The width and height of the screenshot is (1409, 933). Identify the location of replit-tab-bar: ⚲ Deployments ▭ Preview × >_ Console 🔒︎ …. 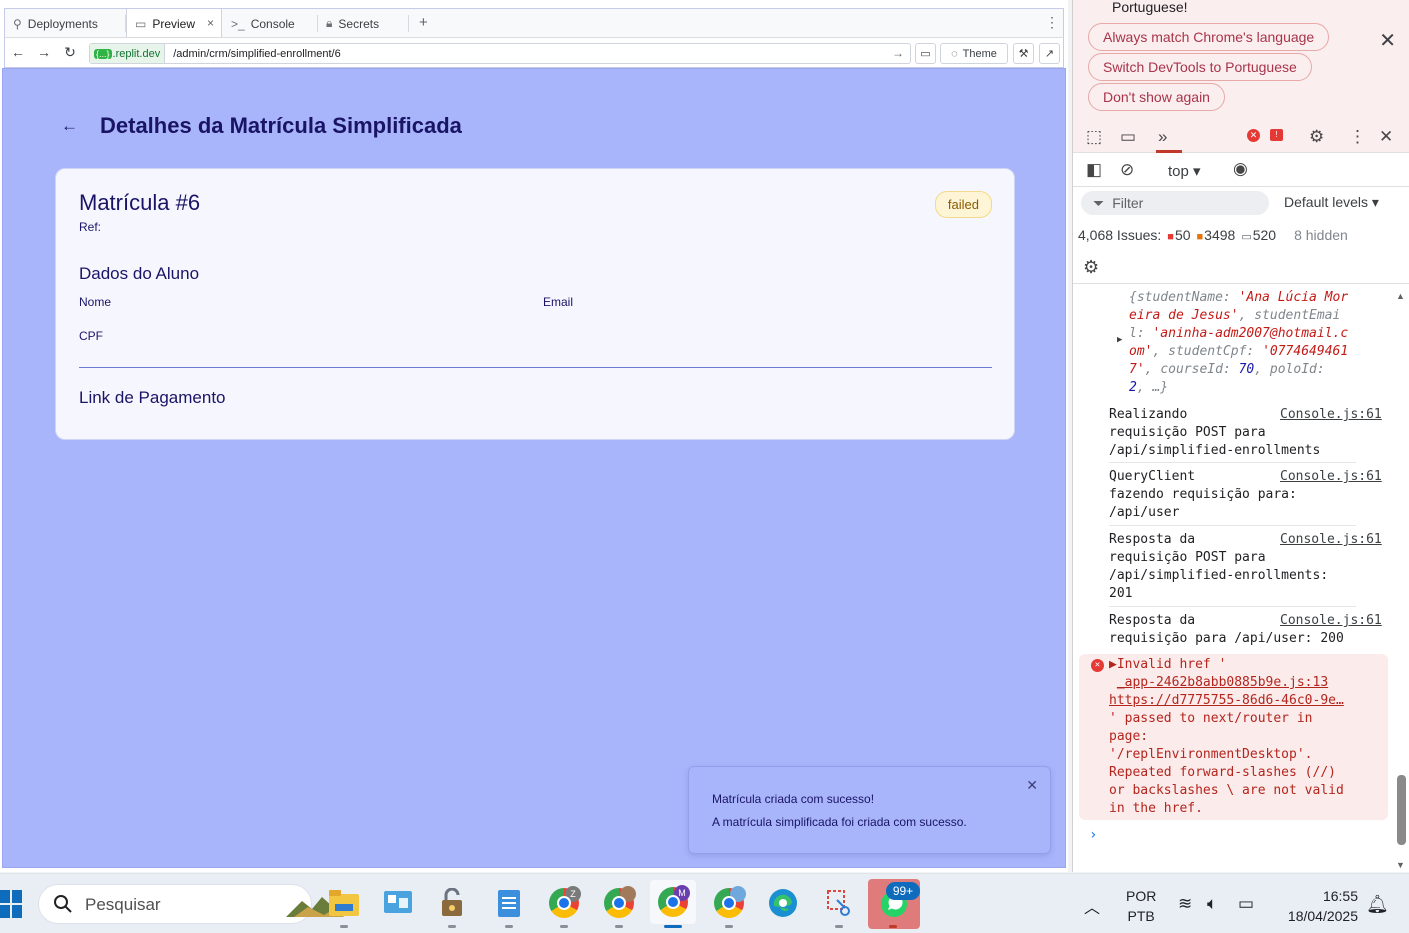
(534, 23).